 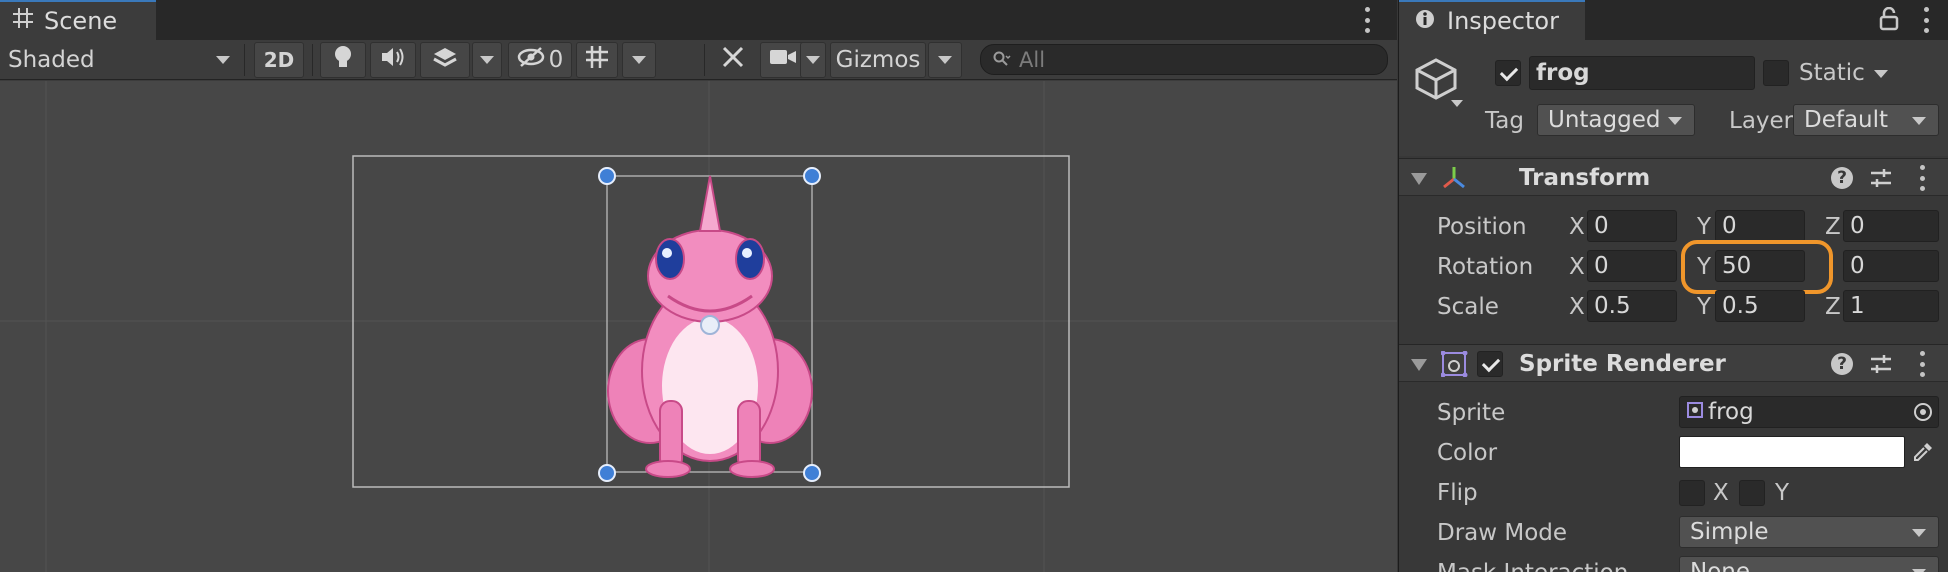 What do you see at coordinates (1729, 226) in the screenshot?
I see `position-y-value: 0` at bounding box center [1729, 226].